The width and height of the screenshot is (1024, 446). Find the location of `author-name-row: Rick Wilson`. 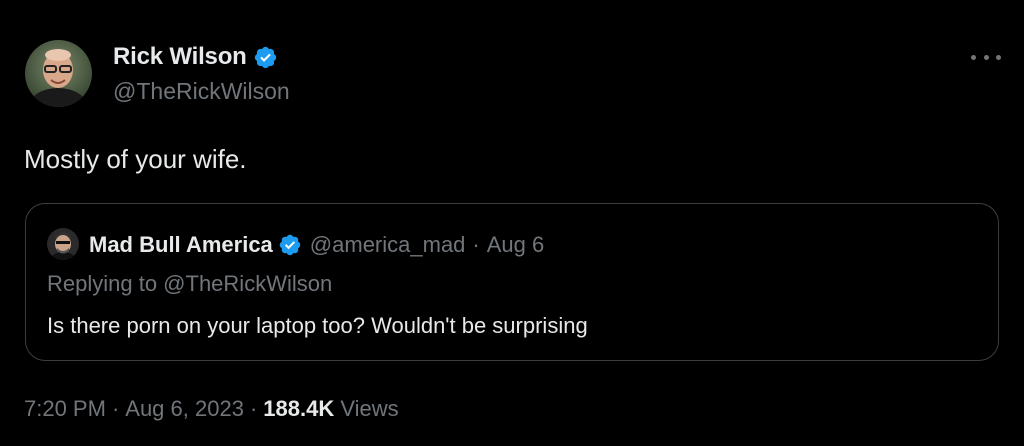

author-name-row: Rick Wilson is located at coordinates (195, 57).